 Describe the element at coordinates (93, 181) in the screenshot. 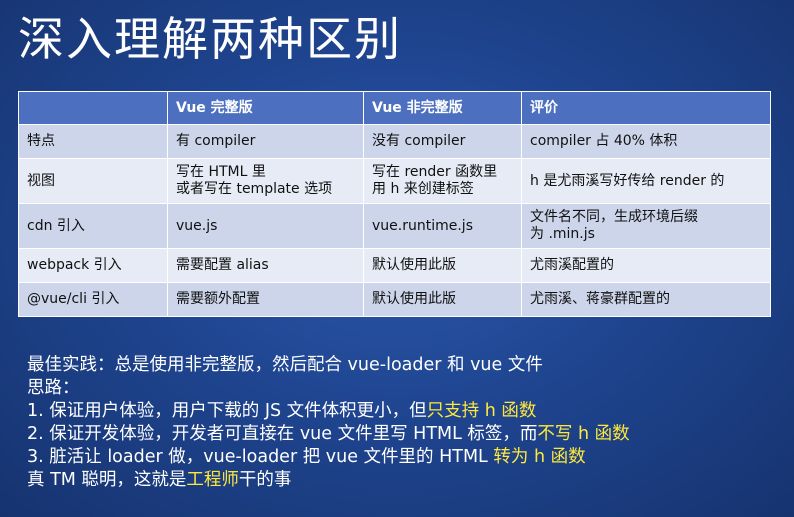

I see `table-cell: 视图` at that location.